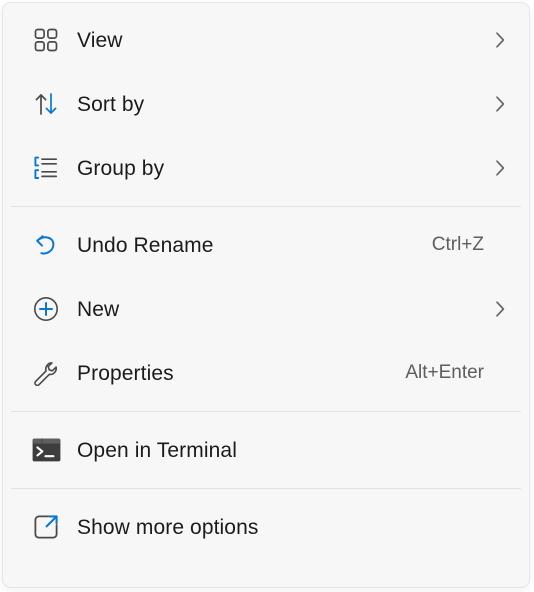 The height and width of the screenshot is (592, 534). What do you see at coordinates (46, 373) in the screenshot?
I see `wrench-icon` at bounding box center [46, 373].